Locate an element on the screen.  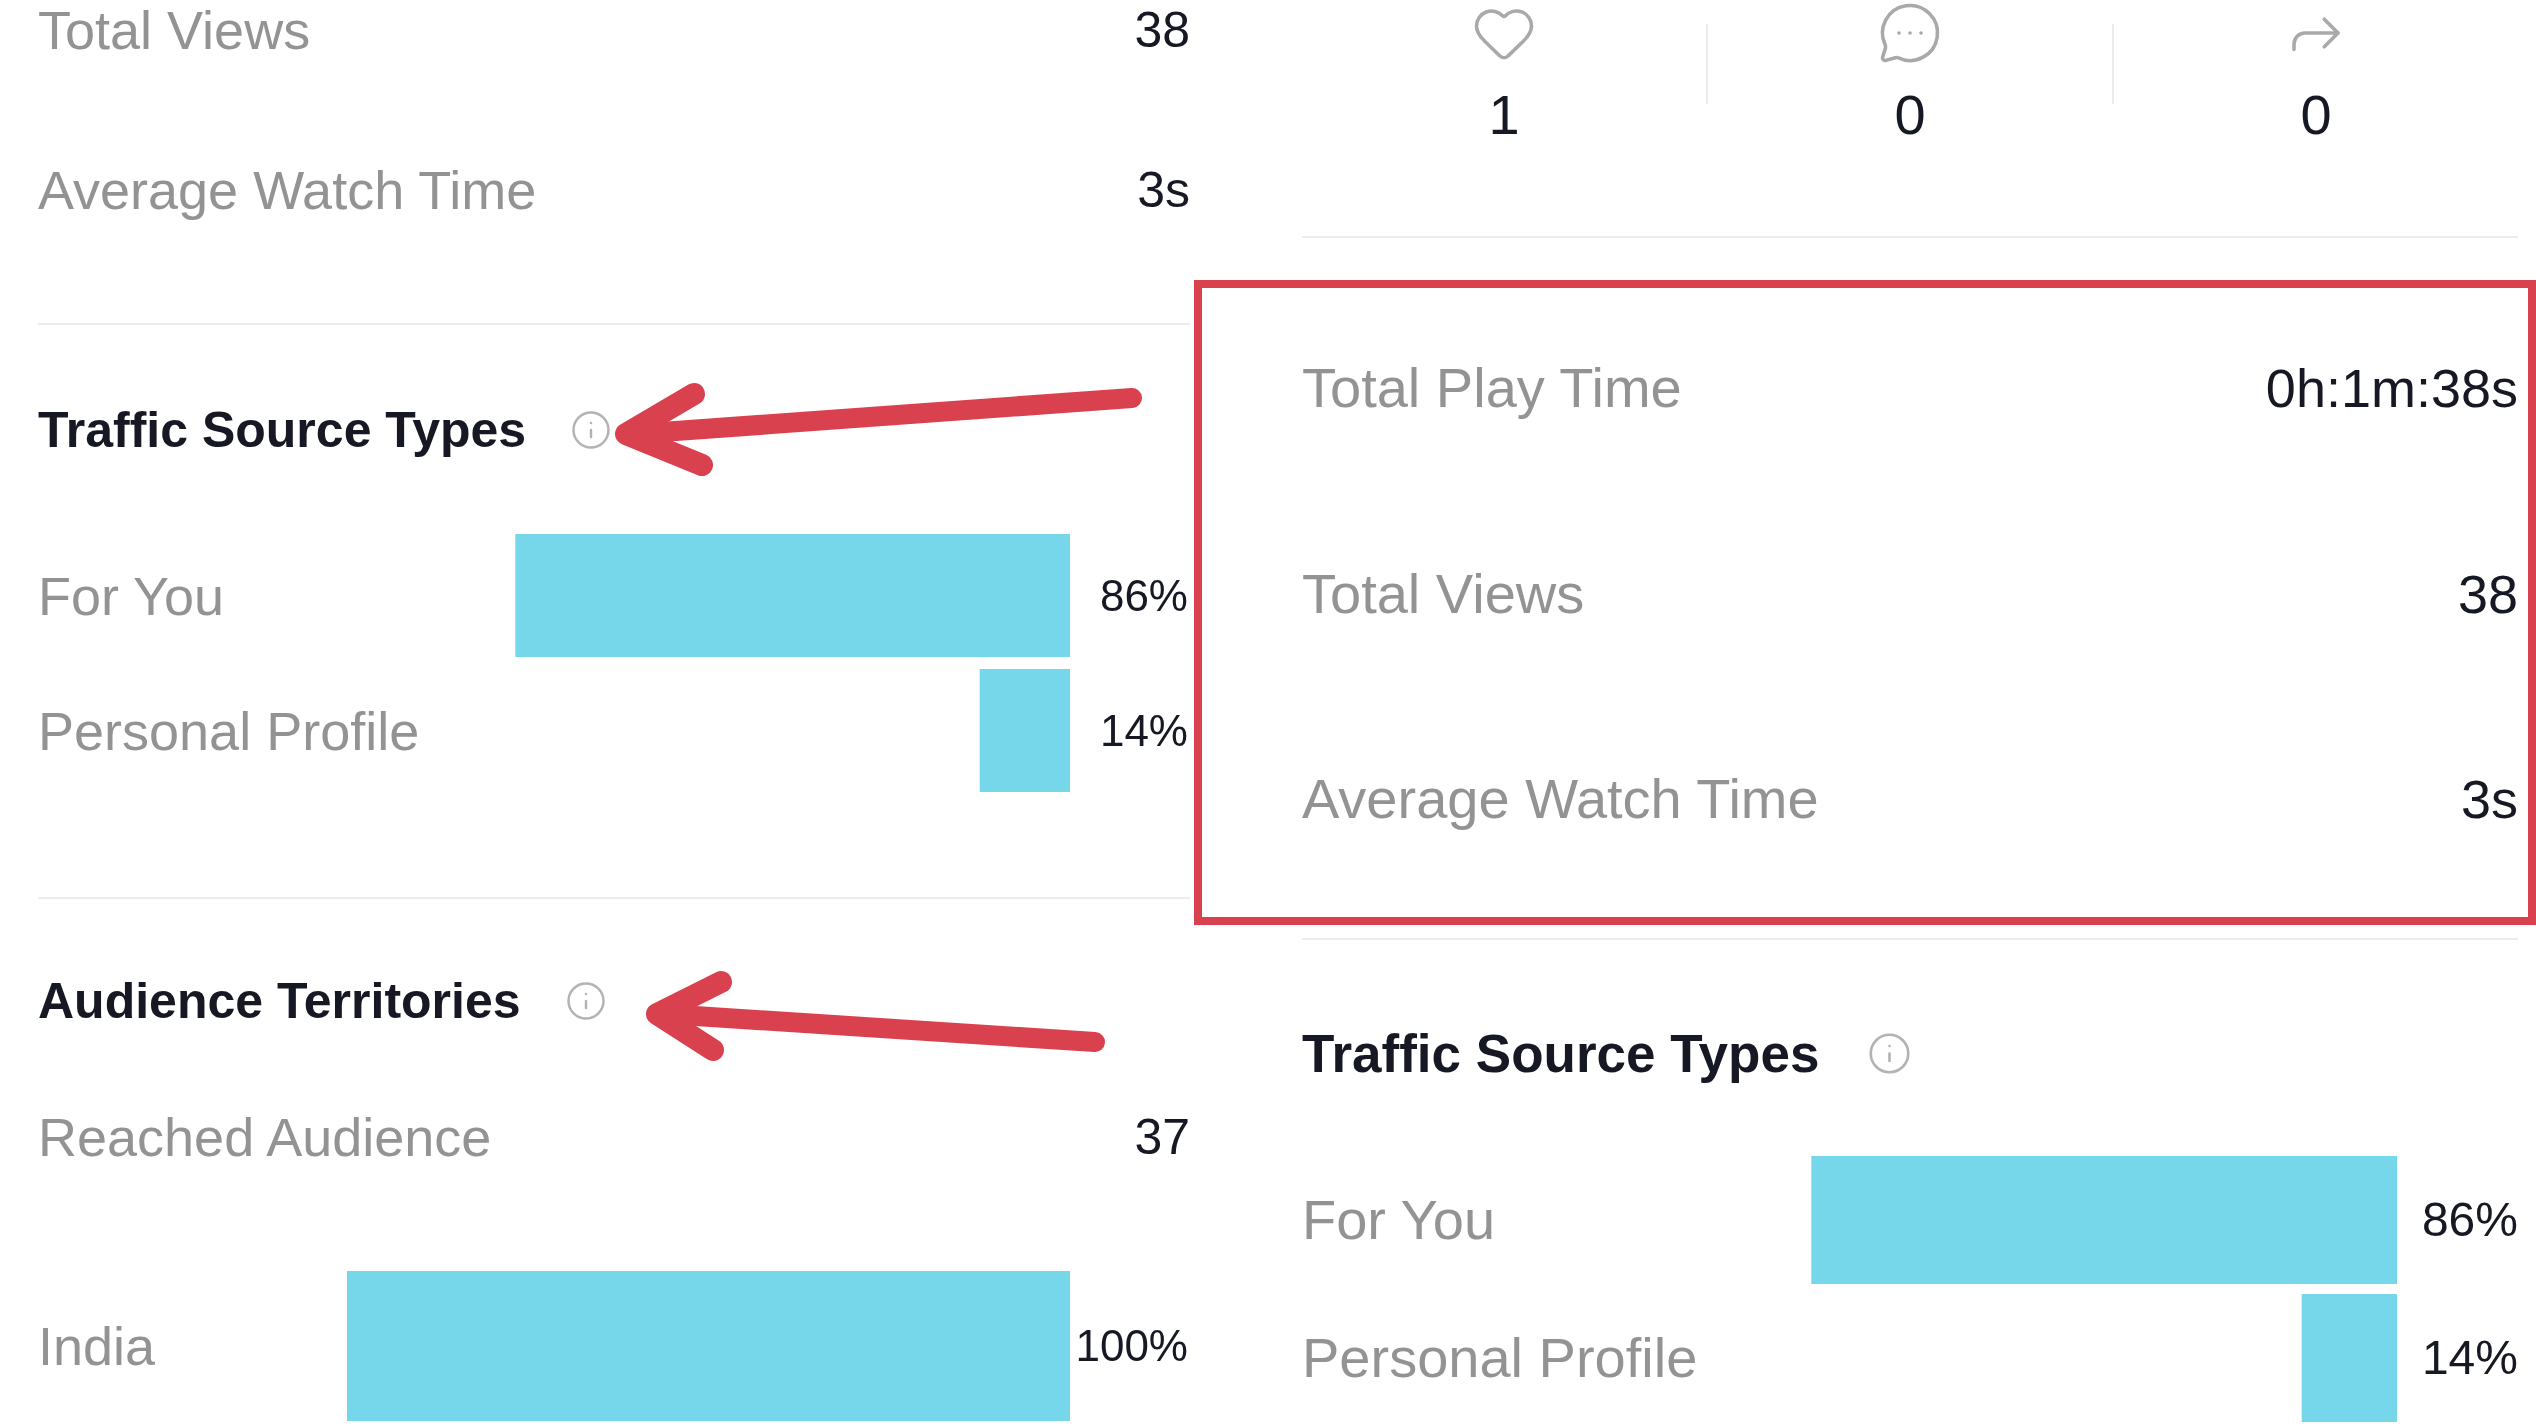
stat-value: 37 is located at coordinates (1162, 1137).